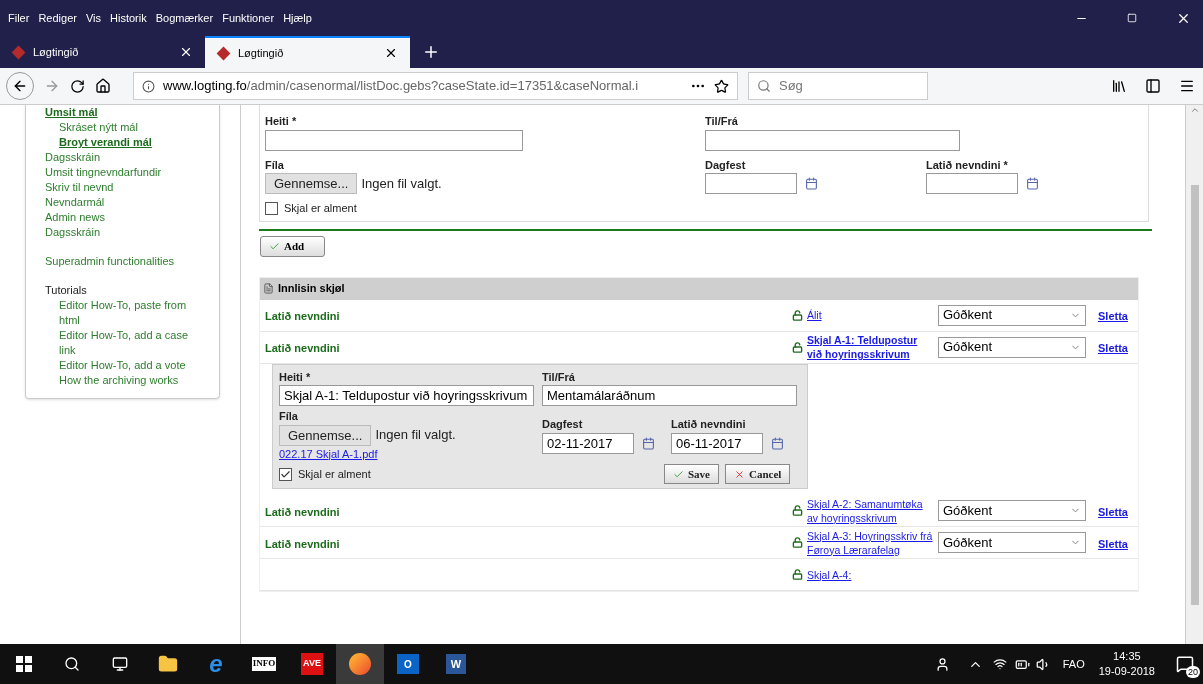 The image size is (1203, 684). Describe the element at coordinates (691, 474) in the screenshot. I see `save-button: Save` at that location.